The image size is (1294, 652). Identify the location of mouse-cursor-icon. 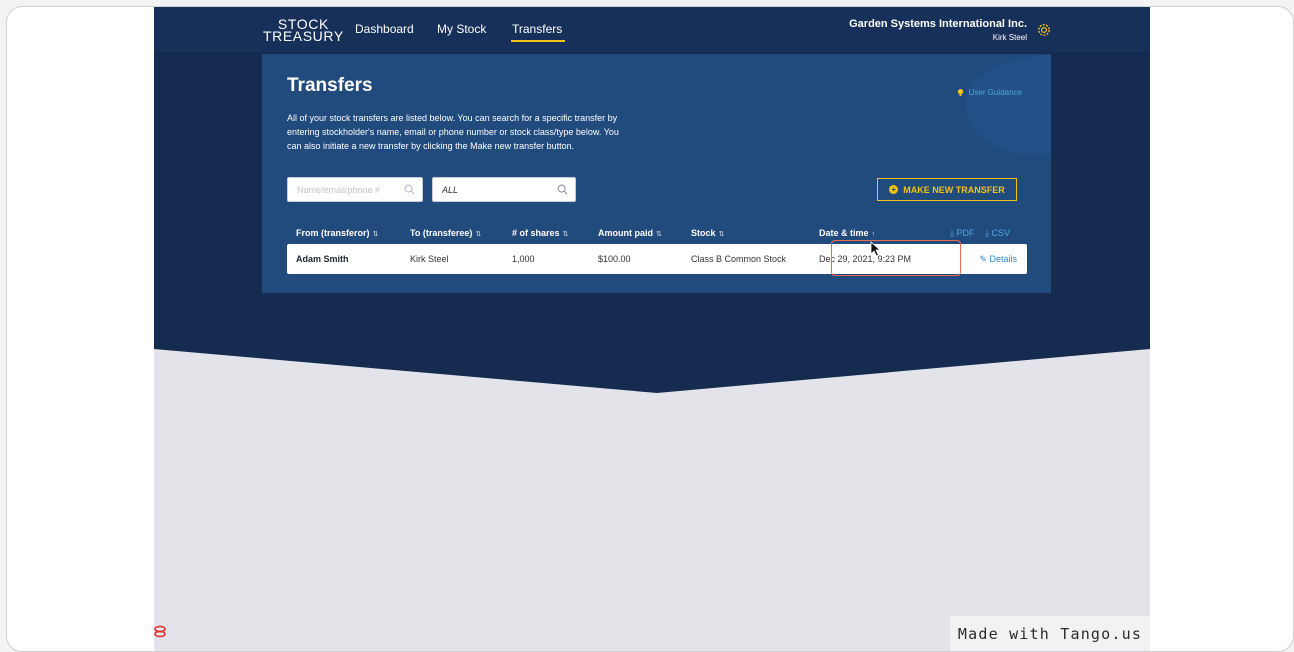
(876, 249).